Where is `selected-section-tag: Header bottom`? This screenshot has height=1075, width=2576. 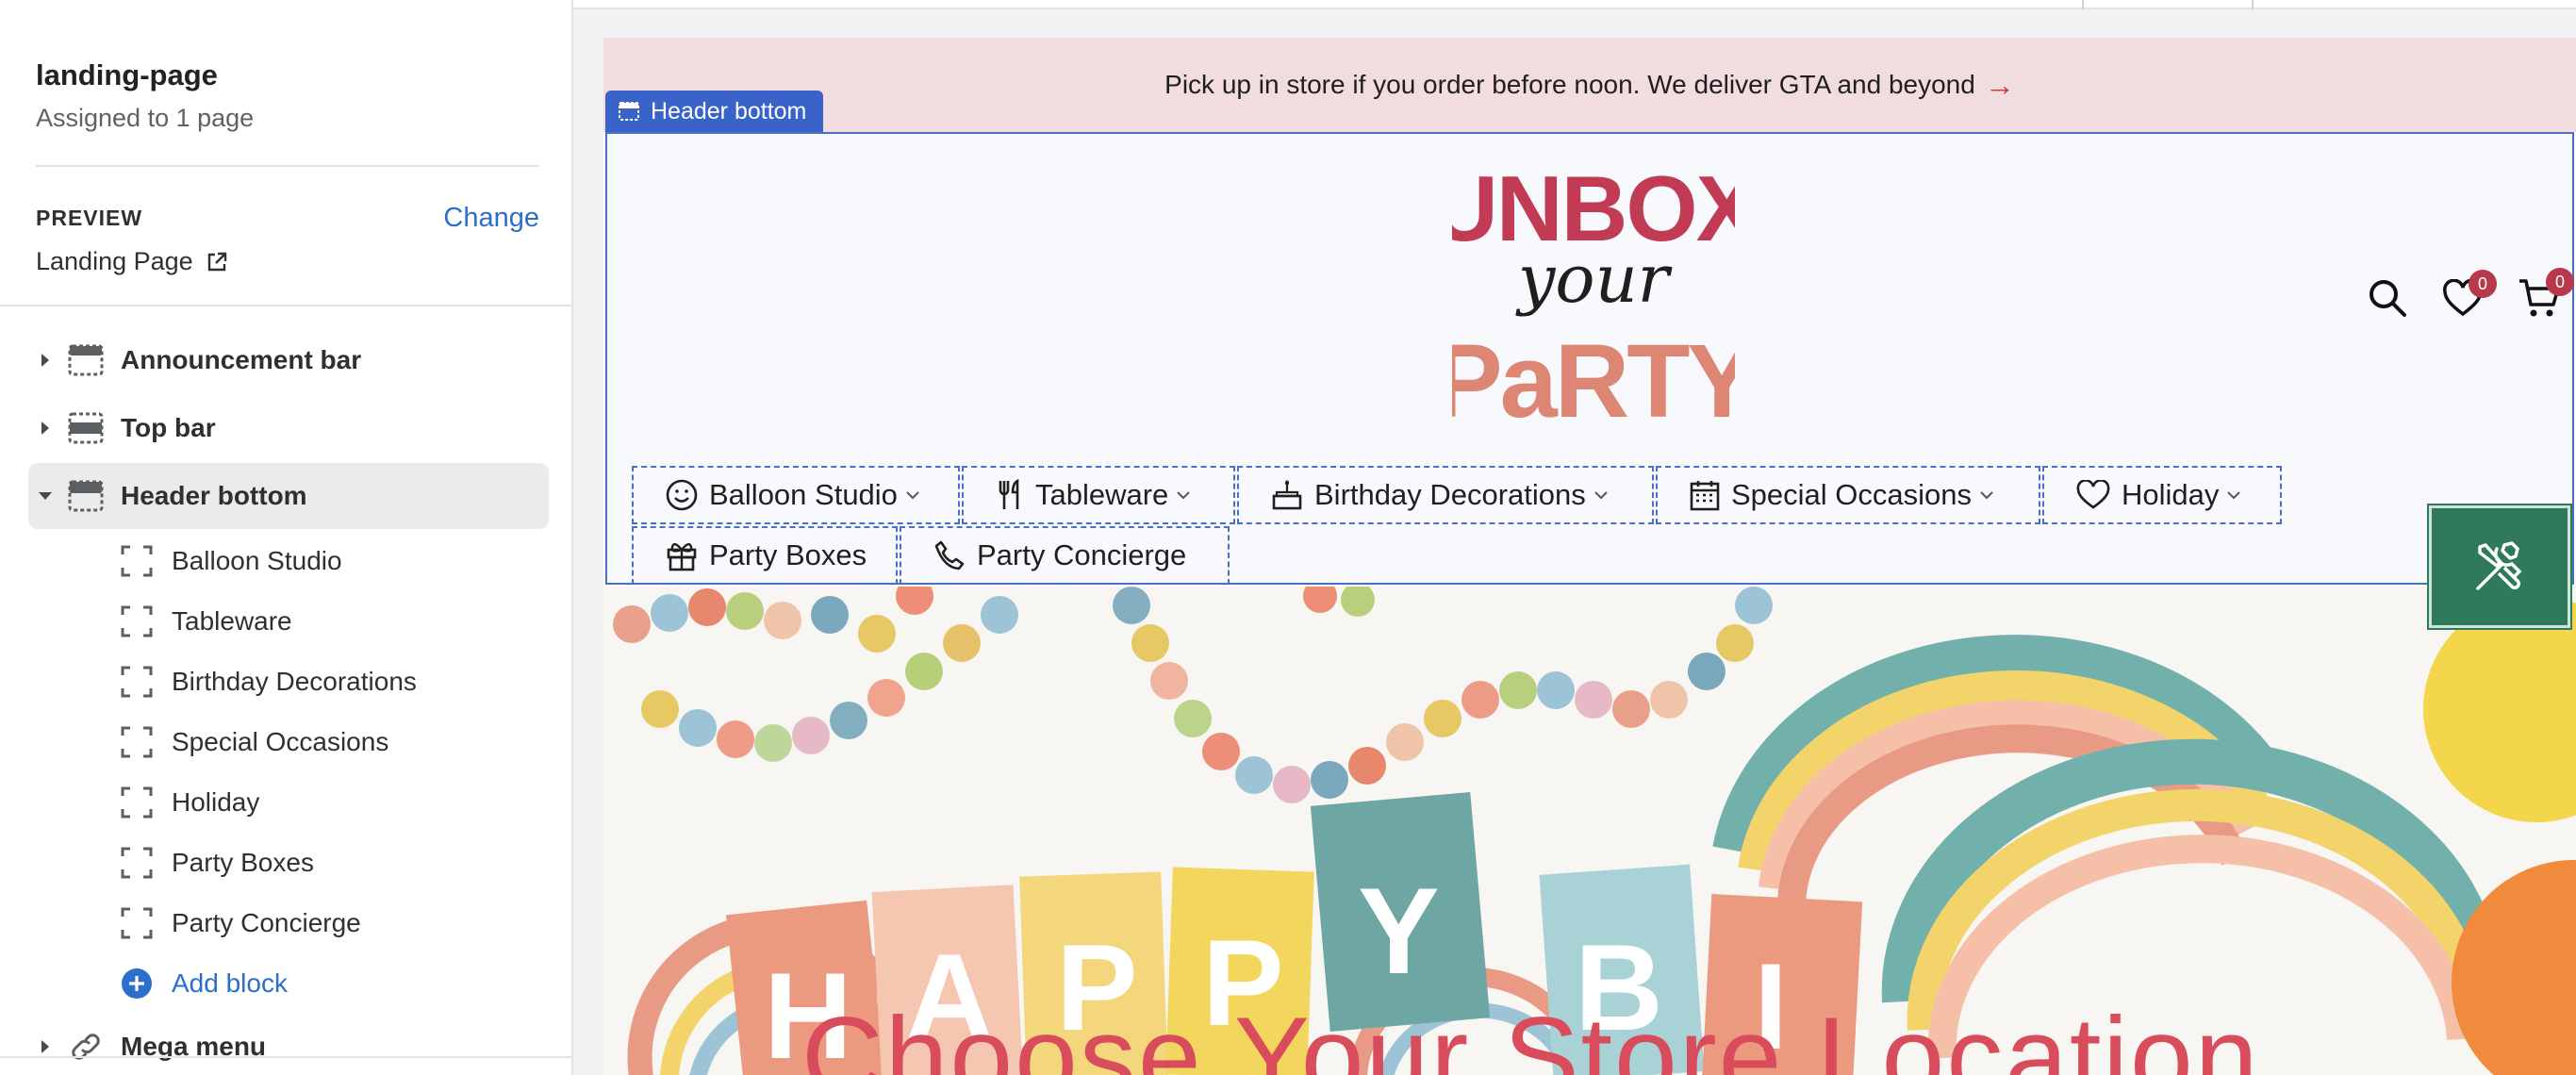
selected-section-tag: Header bottom is located at coordinates (714, 111).